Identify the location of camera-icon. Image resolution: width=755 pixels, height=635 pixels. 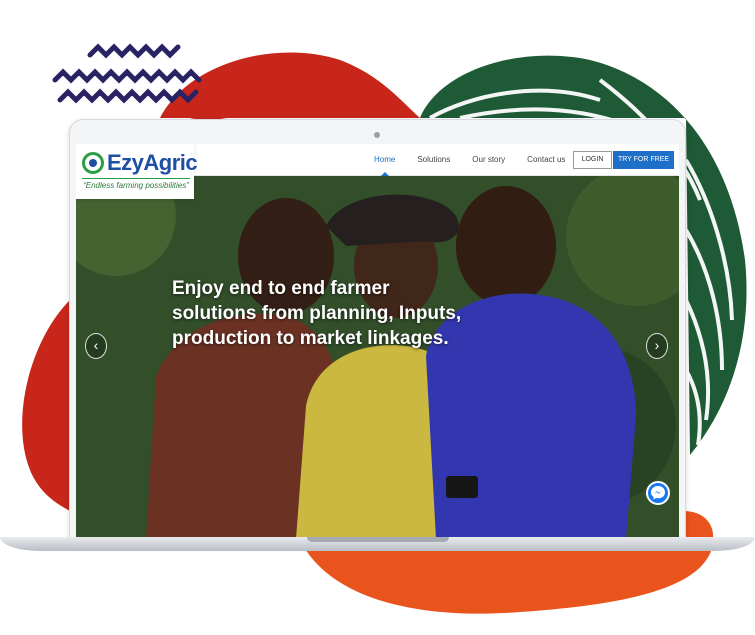
(377, 135).